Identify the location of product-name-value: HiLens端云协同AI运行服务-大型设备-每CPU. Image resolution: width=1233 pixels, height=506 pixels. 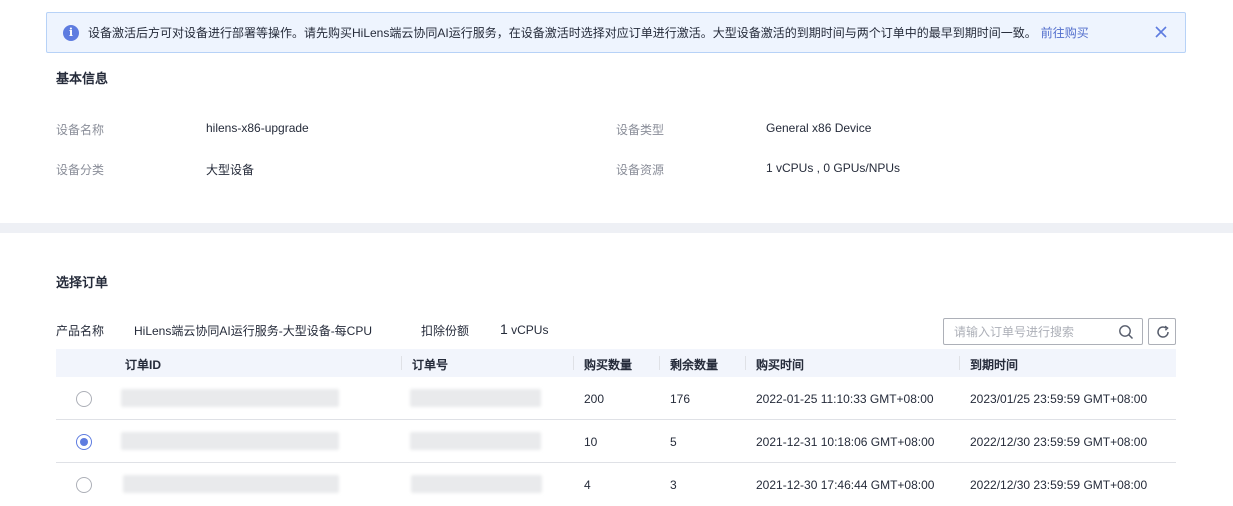
(253, 331).